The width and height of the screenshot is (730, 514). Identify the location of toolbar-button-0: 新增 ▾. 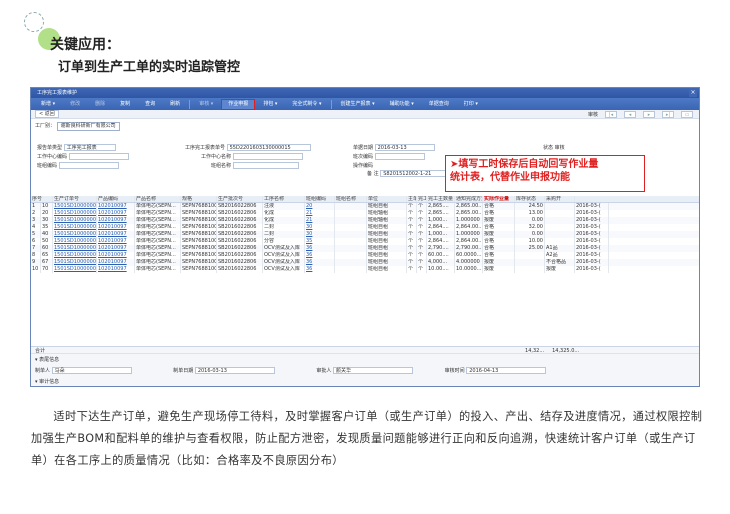
(48, 104).